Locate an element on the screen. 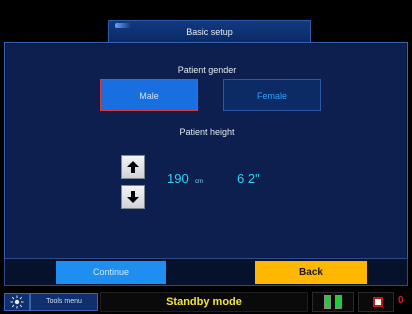 This screenshot has width=412, height=314. status-bar: Tools menu Standby mode 0 is located at coordinates (206, 302).